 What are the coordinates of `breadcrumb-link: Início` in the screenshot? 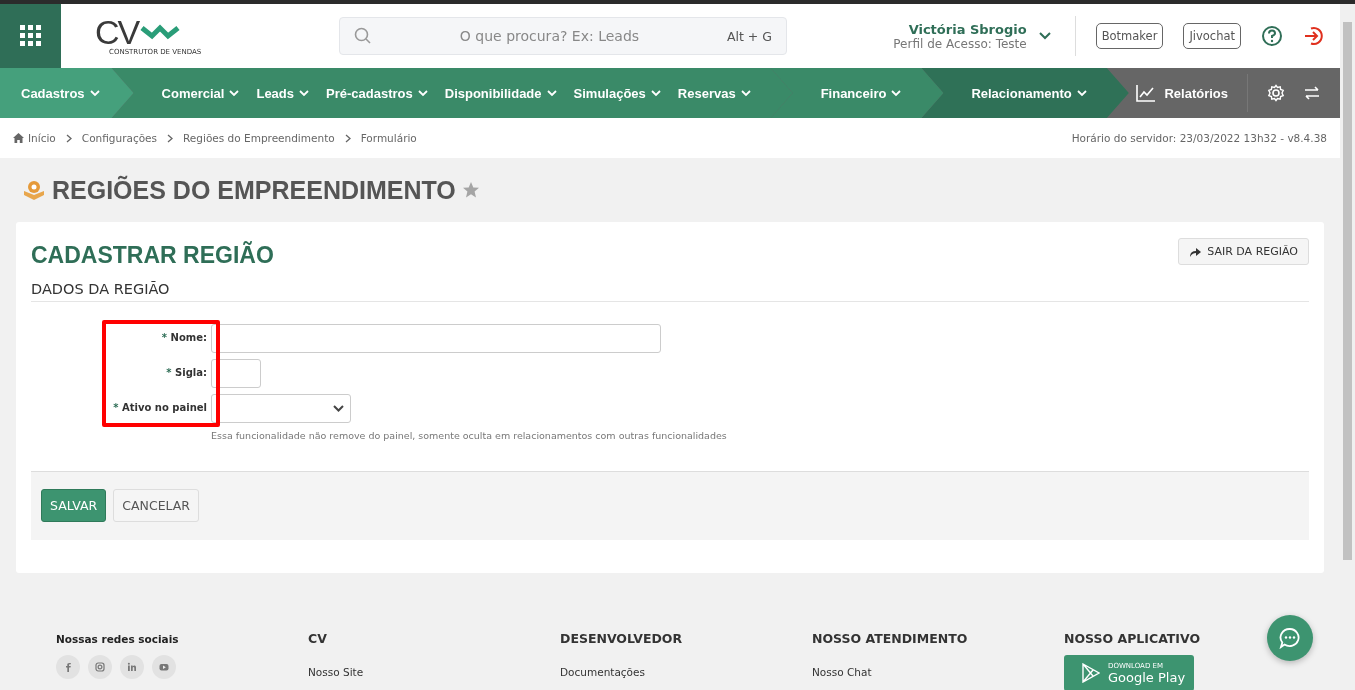 It's located at (34, 138).